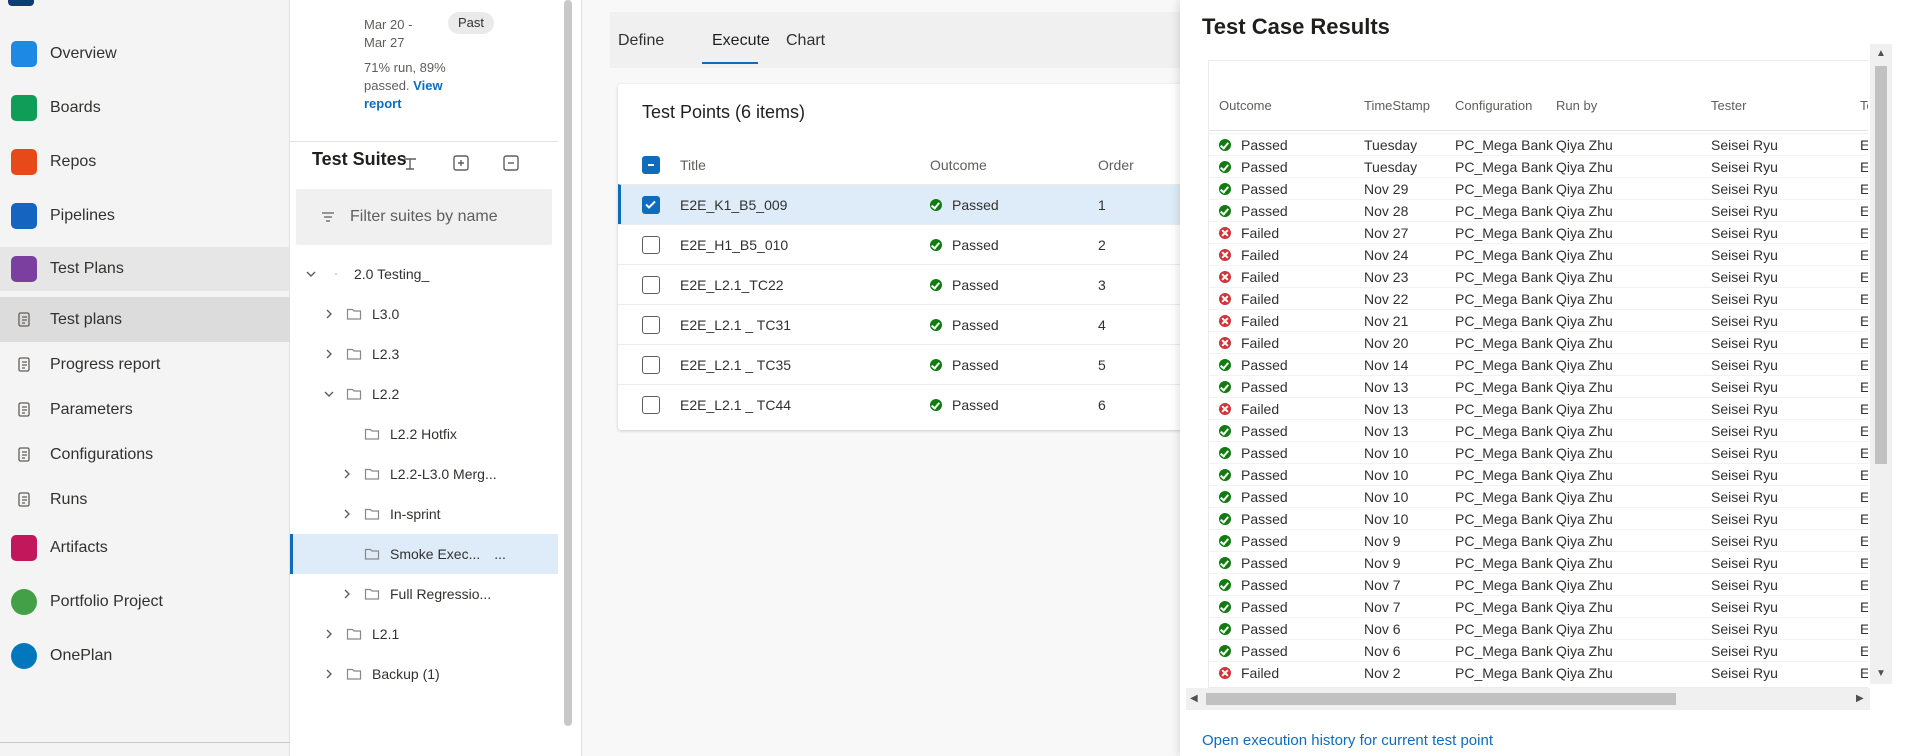 The width and height of the screenshot is (1912, 756). What do you see at coordinates (105, 364) in the screenshot?
I see `nav-subitem-label: Progress report` at bounding box center [105, 364].